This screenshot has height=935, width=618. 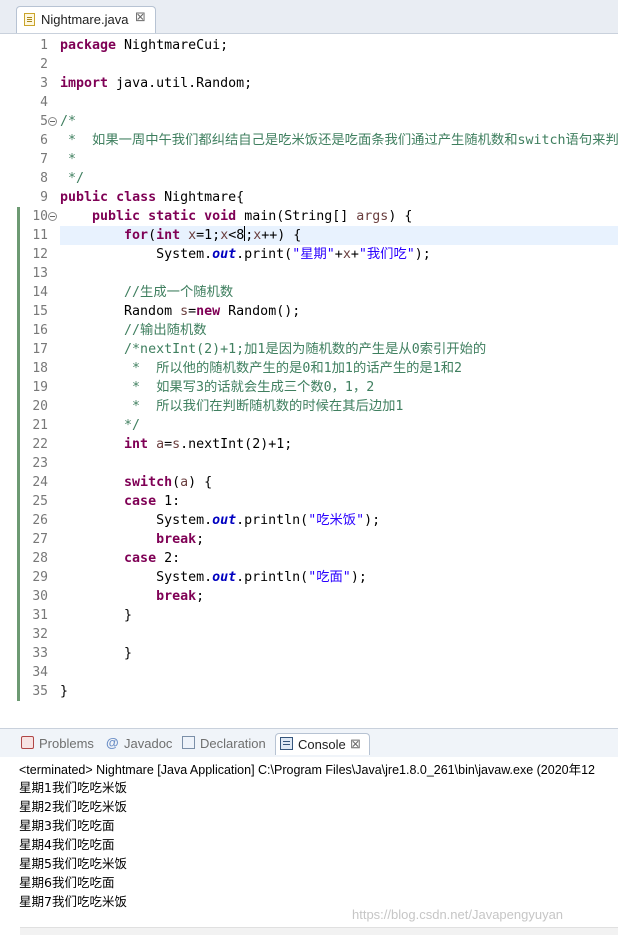 I want to click on editor-tab-nightmare-java: Nightmare.java ⊠, so click(x=86, y=19).